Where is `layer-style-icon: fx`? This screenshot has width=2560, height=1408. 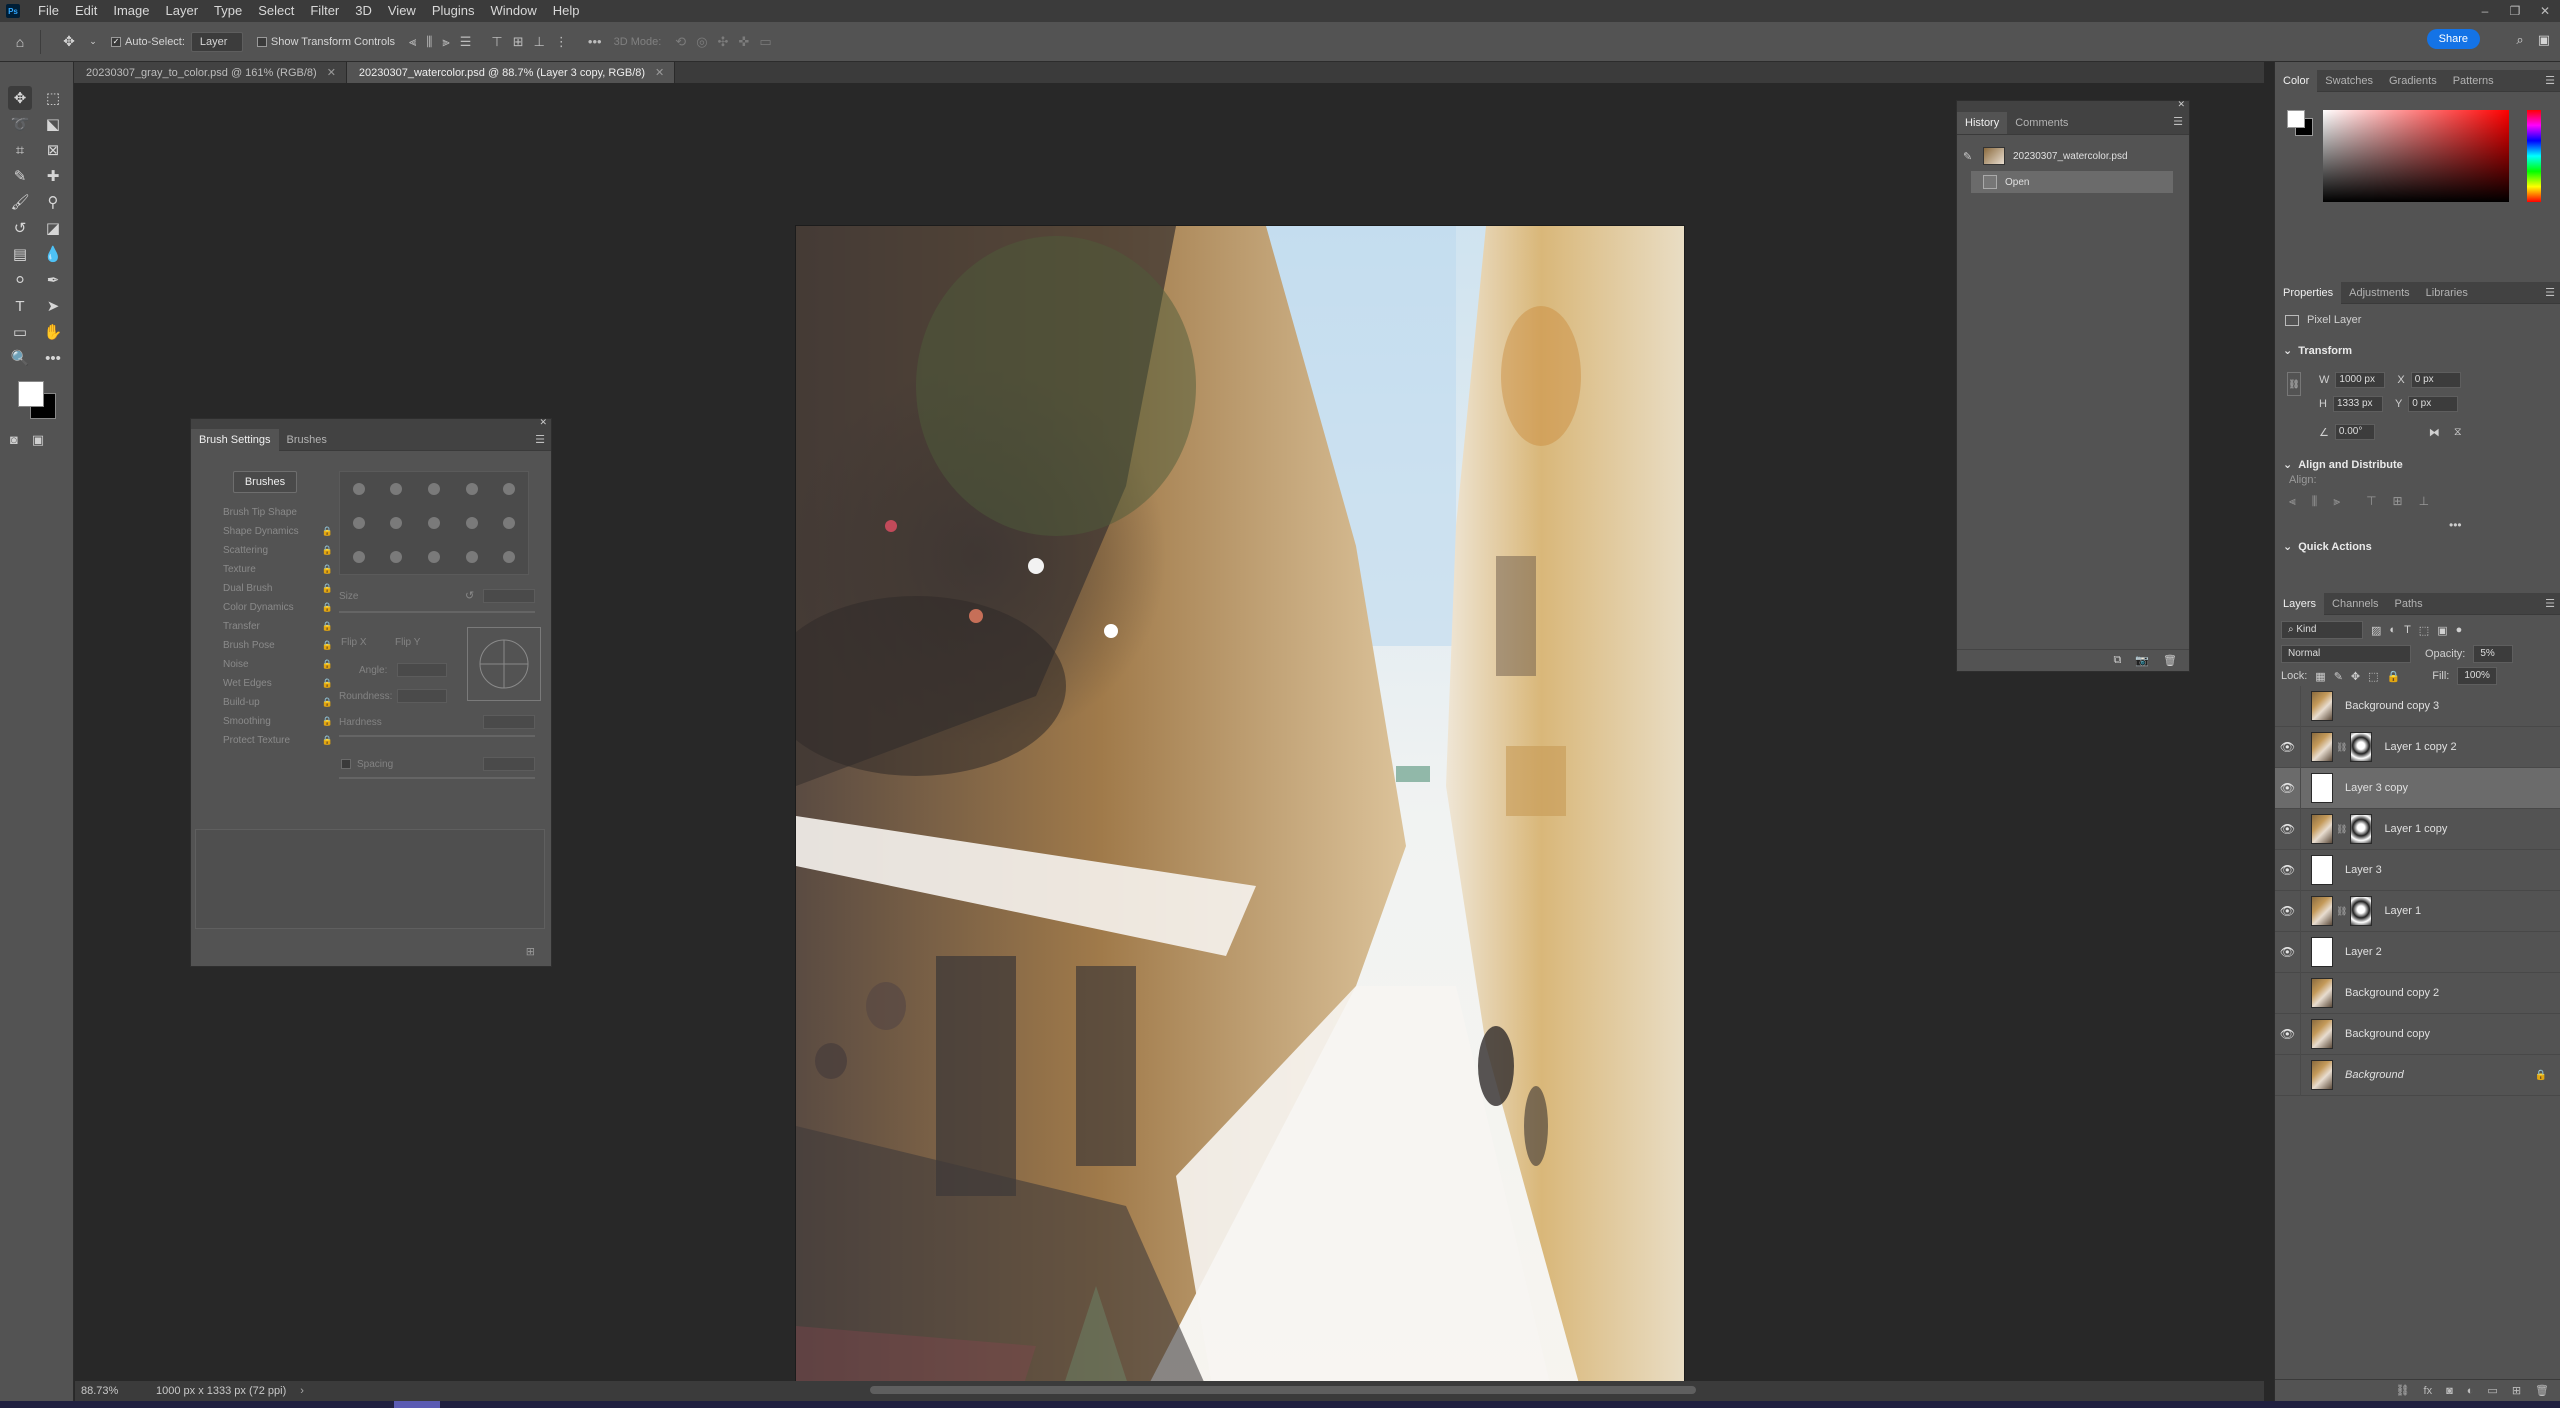
layer-style-icon: fx is located at coordinates (2428, 1391).